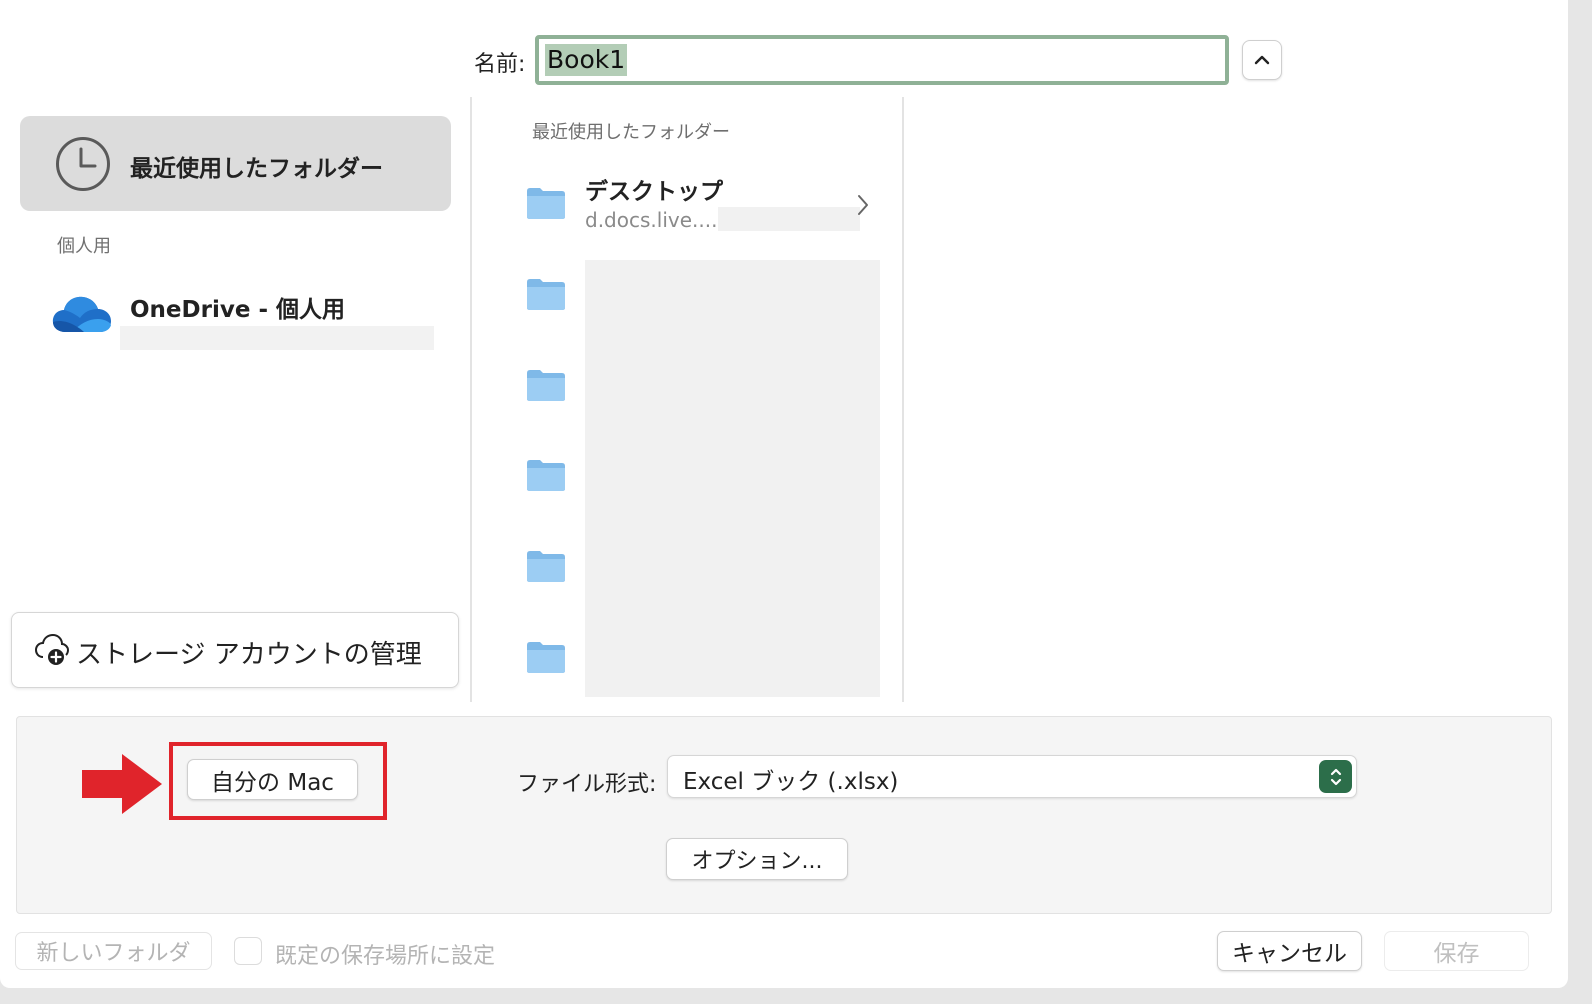  I want to click on collapse-button, so click(1262, 60).